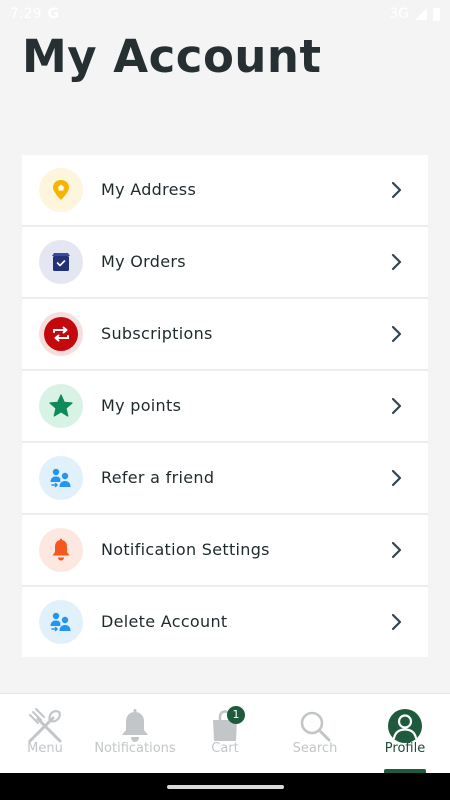 This screenshot has height=800, width=450. What do you see at coordinates (421, 14) in the screenshot?
I see `signal-icon` at bounding box center [421, 14].